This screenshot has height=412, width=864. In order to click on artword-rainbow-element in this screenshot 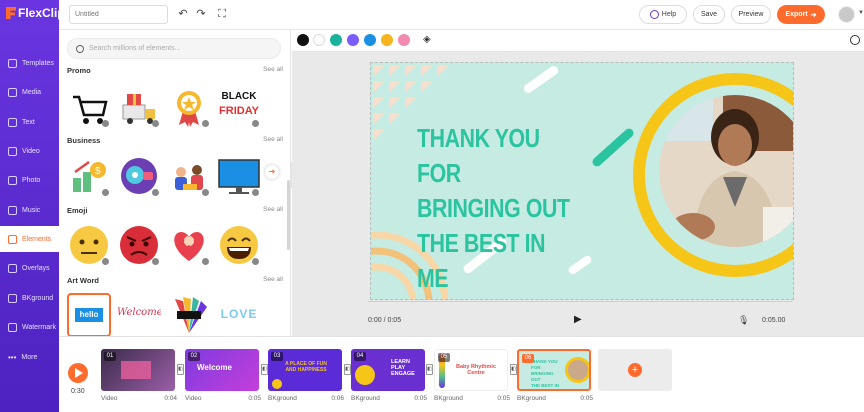, I will do `click(189, 315)`.